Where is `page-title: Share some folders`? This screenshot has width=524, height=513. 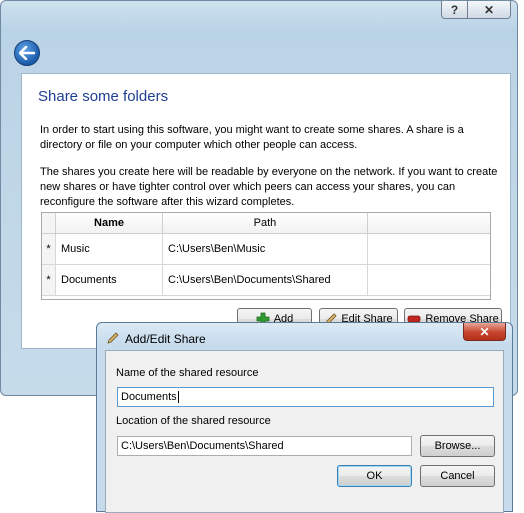 page-title: Share some folders is located at coordinates (103, 96).